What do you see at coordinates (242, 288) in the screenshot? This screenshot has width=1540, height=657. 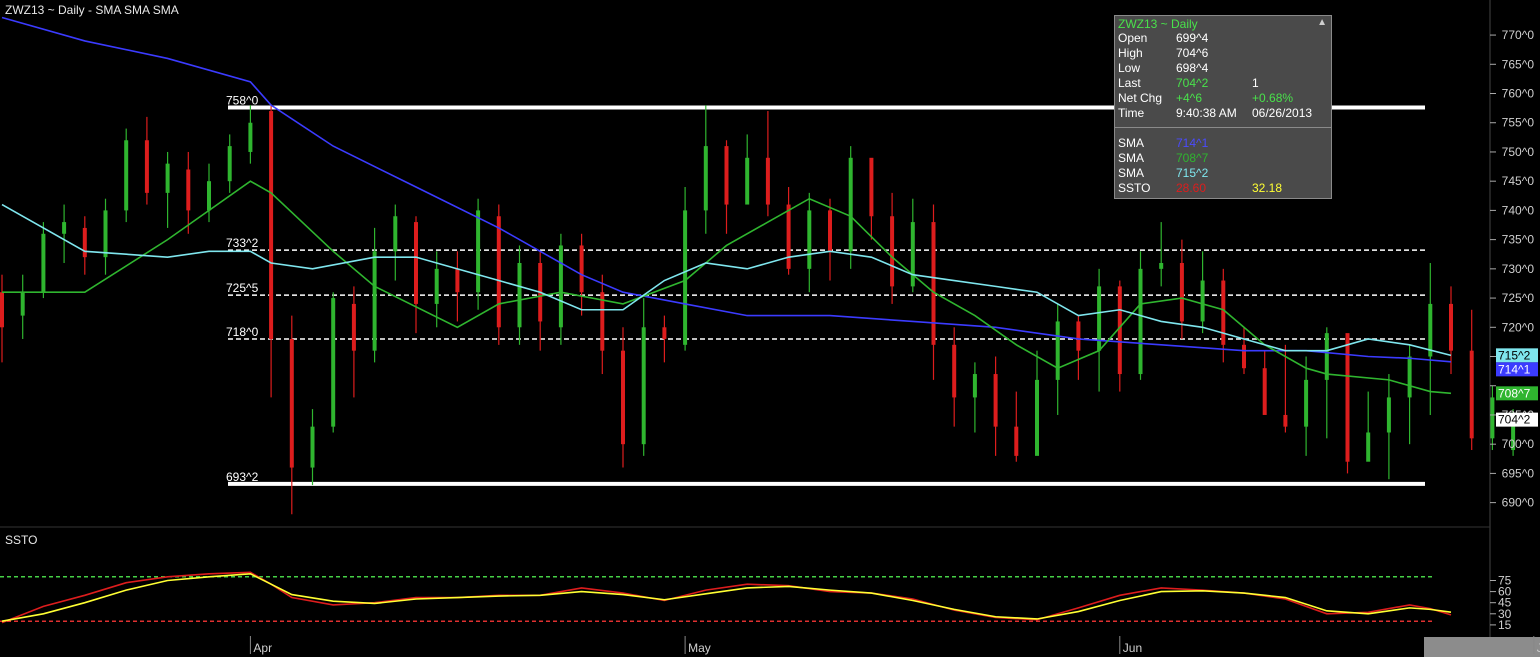 I see `level-label: 725^5` at bounding box center [242, 288].